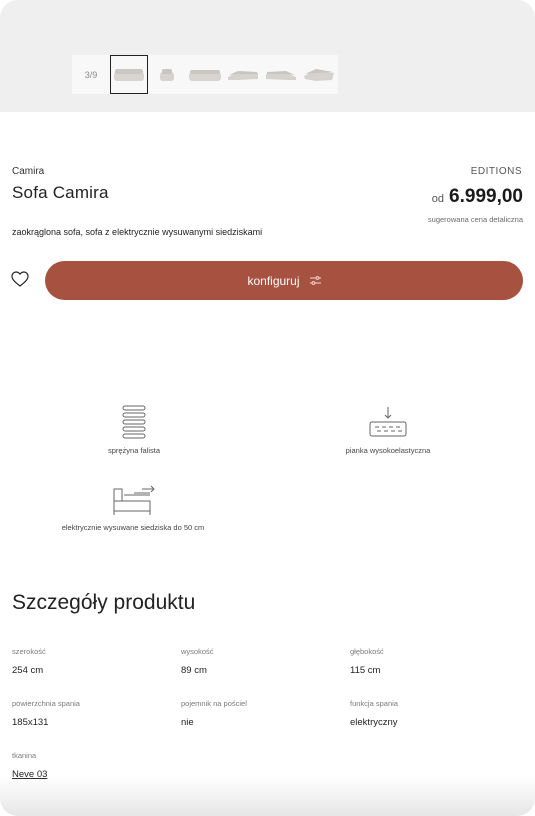  I want to click on spec-label: tkanina, so click(24, 755).